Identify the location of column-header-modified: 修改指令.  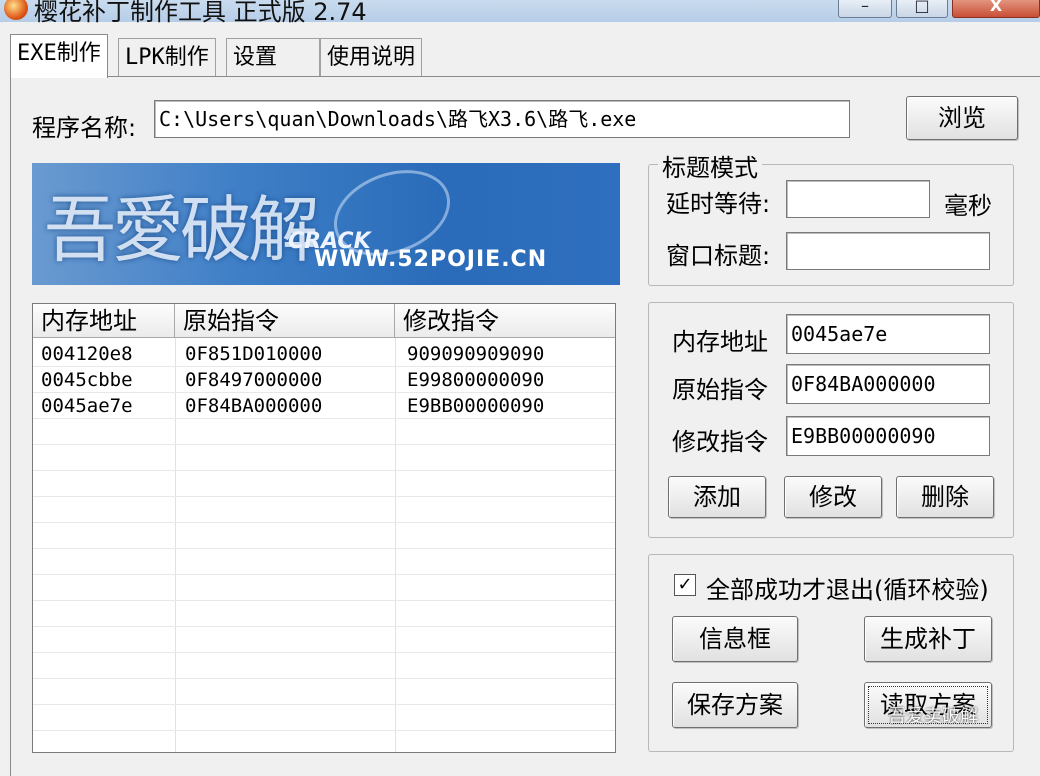
(505, 321).